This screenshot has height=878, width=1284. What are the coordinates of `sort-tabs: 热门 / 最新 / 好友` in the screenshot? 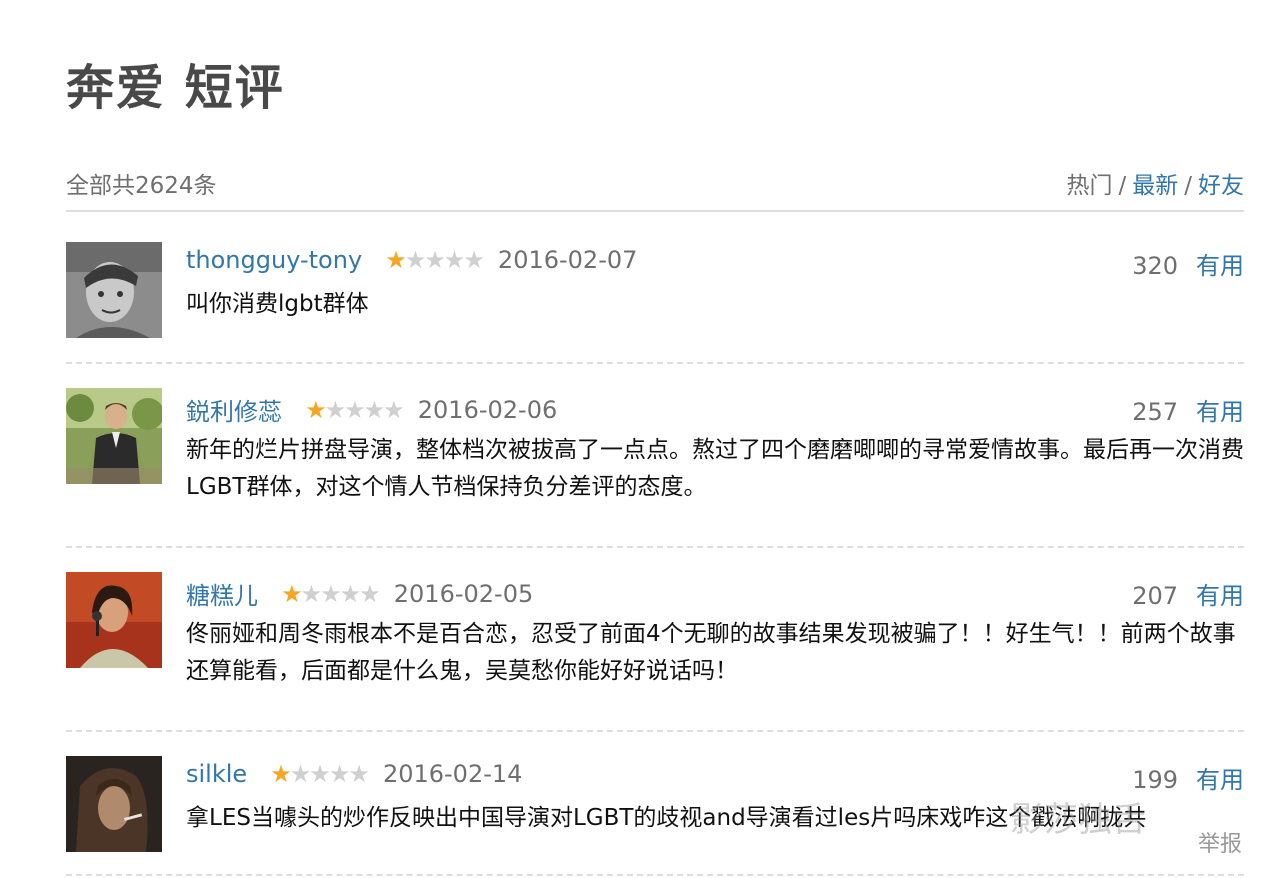 It's located at (1156, 183).